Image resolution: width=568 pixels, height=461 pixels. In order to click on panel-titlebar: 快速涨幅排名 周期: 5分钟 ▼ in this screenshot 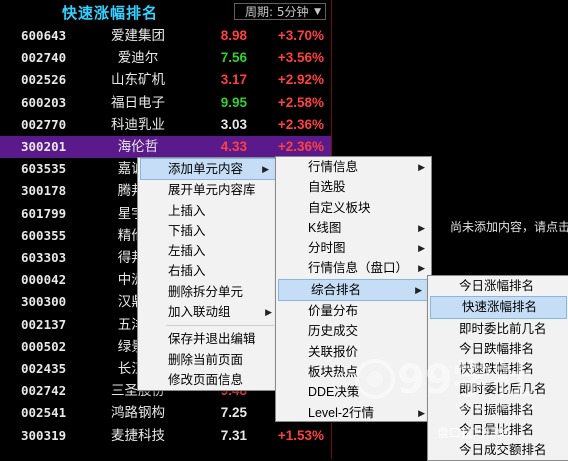, I will do `click(165, 12)`.